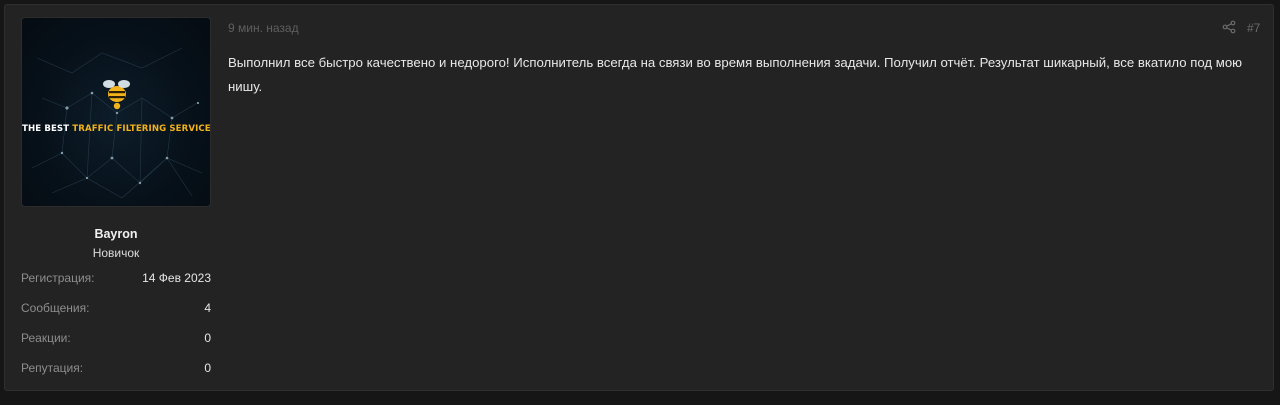 Image resolution: width=1280 pixels, height=405 pixels. What do you see at coordinates (116, 339) in the screenshot?
I see `stat-reactions: Реакции: 0` at bounding box center [116, 339].